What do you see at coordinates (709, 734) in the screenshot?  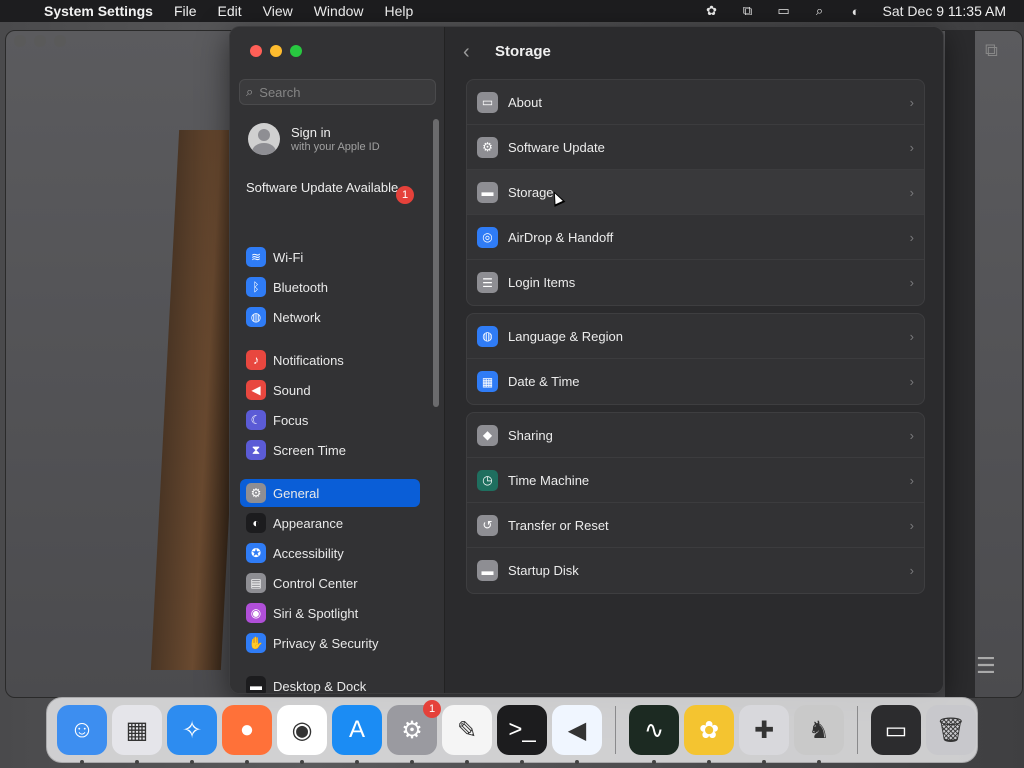 I see `bee-app-icon: ✿` at bounding box center [709, 734].